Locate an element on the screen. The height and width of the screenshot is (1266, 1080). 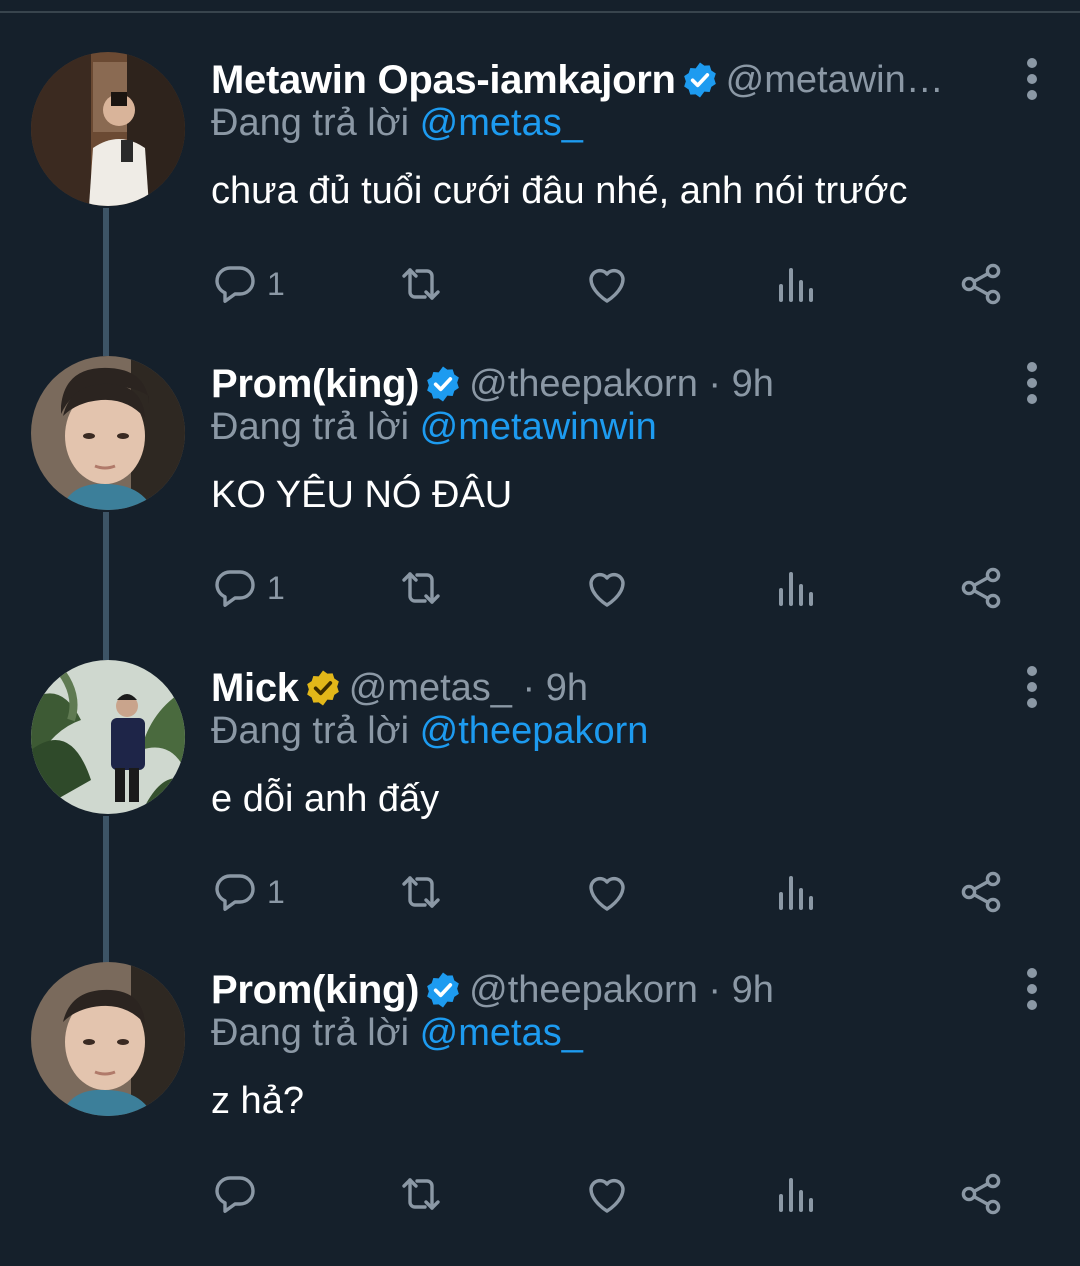
replying-to: Đang trả lời @metawinwin is located at coordinates (434, 427).